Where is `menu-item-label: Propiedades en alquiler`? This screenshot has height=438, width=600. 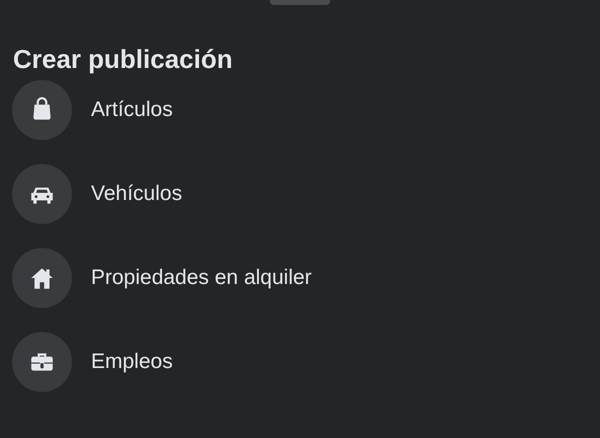 menu-item-label: Propiedades en alquiler is located at coordinates (201, 278).